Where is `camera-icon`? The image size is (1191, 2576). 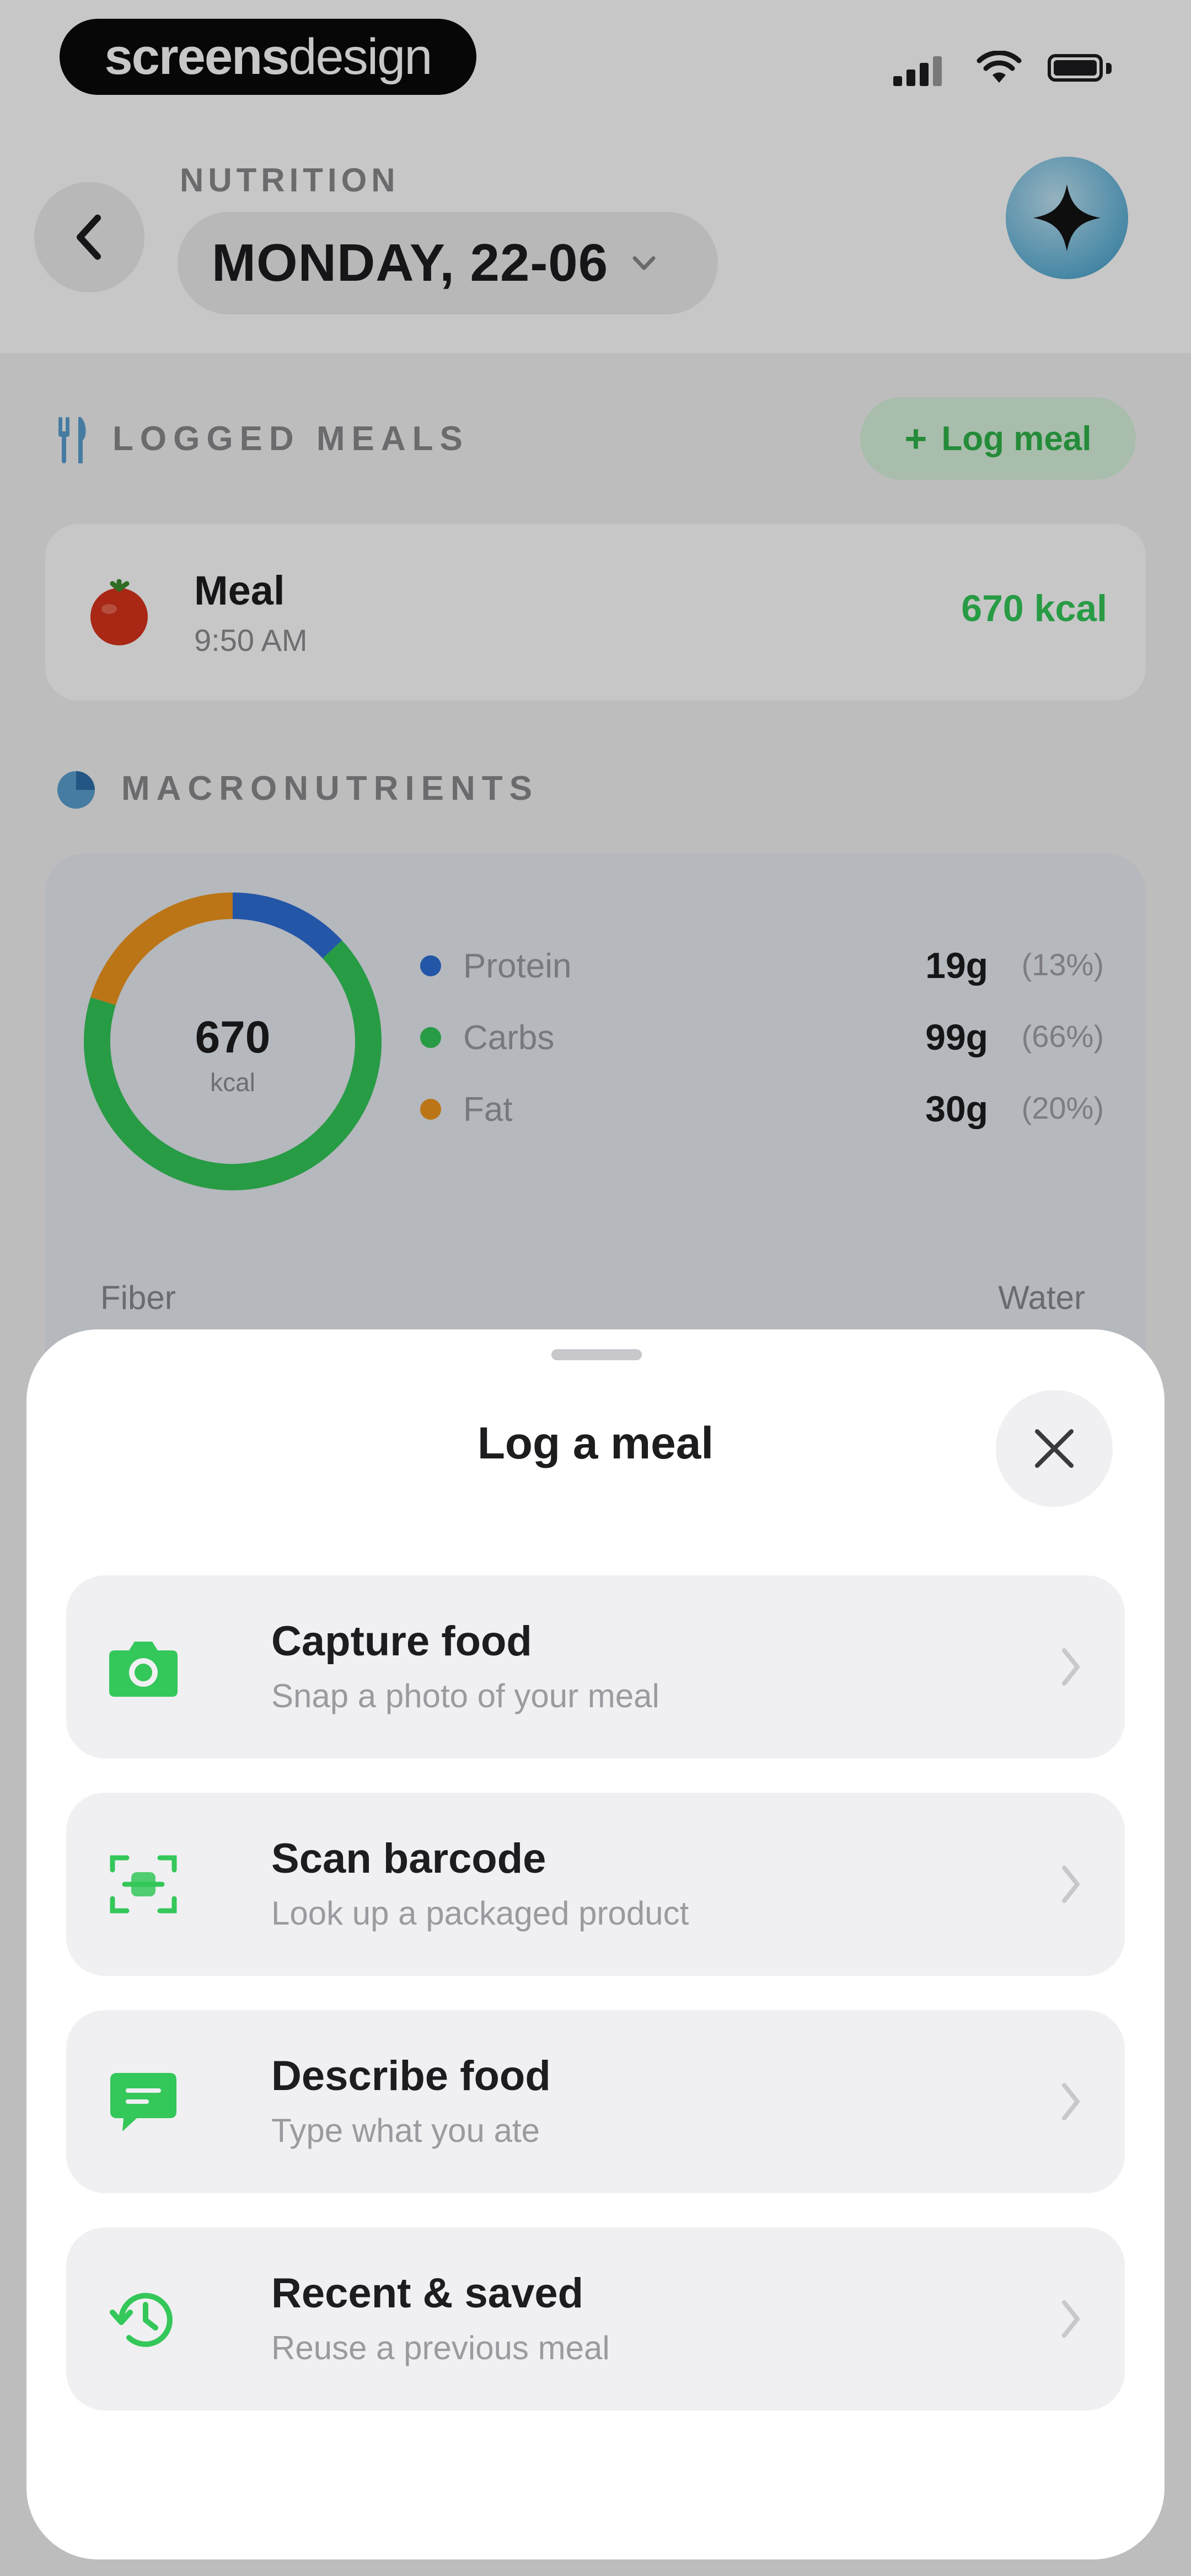 camera-icon is located at coordinates (143, 1669).